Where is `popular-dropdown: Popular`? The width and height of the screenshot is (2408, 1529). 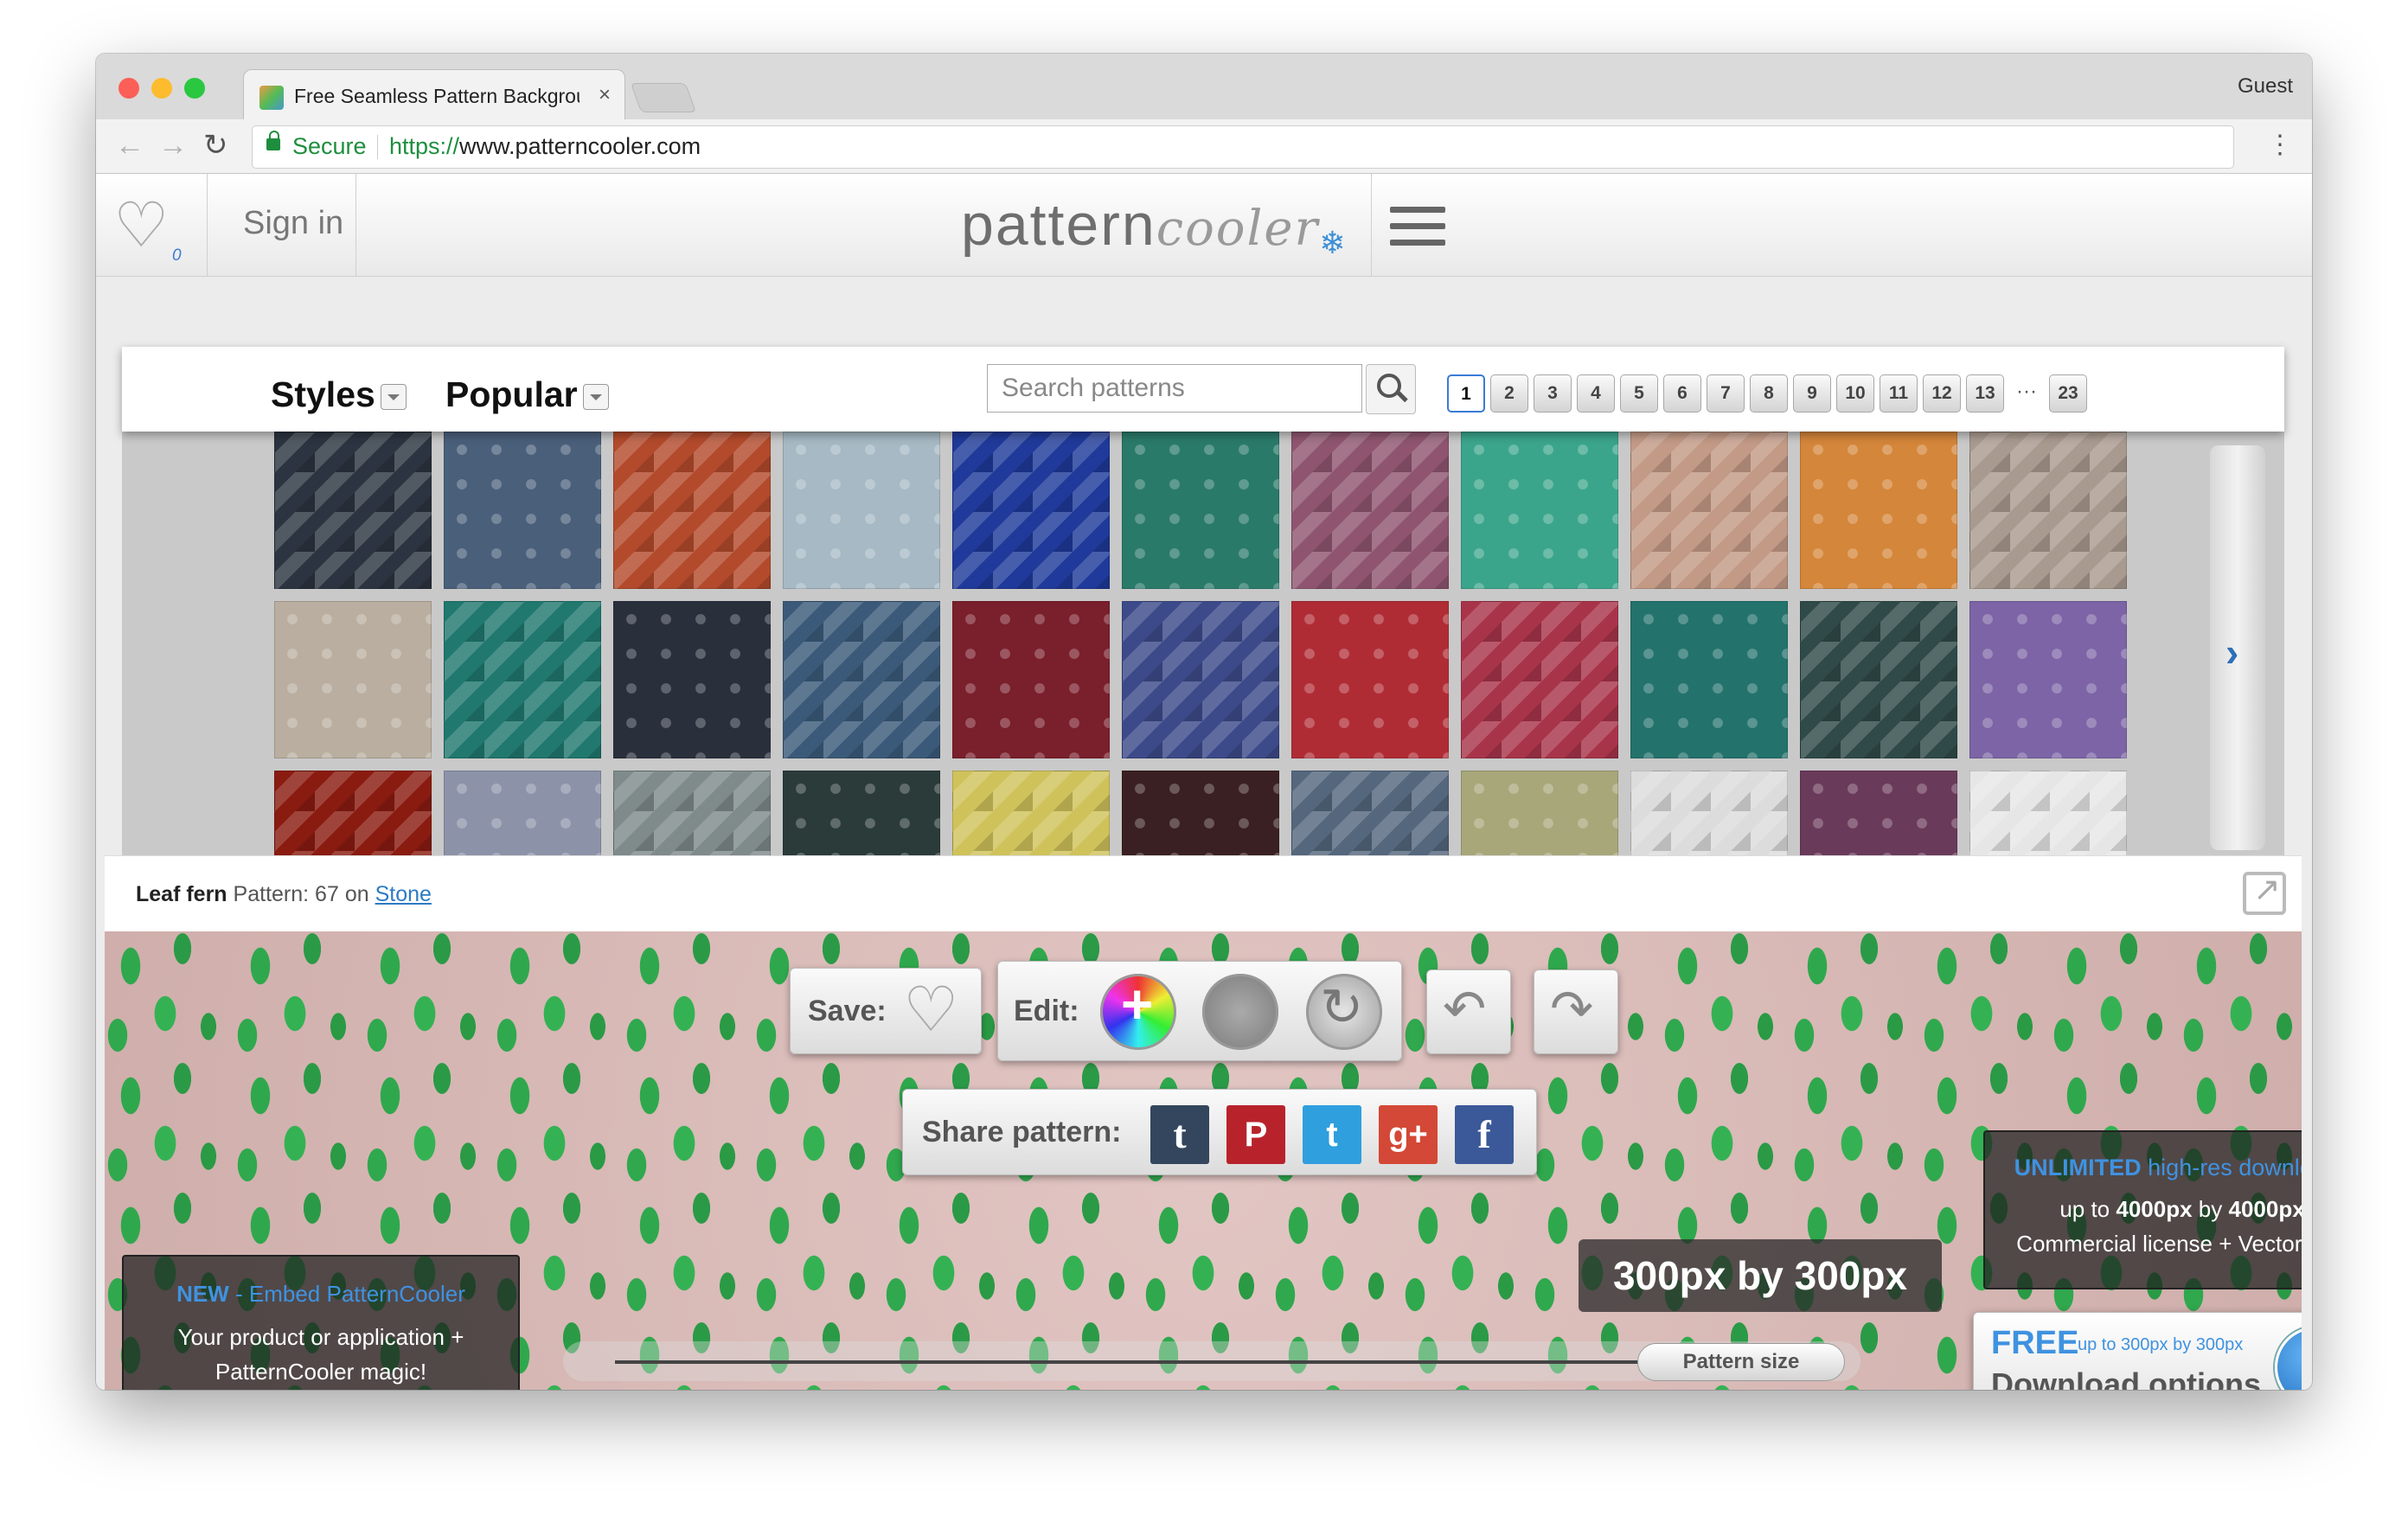 popular-dropdown: Popular is located at coordinates (527, 394).